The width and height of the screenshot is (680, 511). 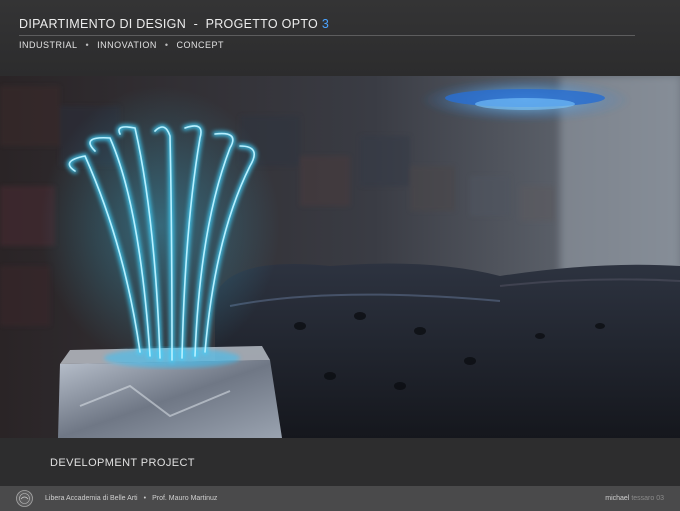 I want to click on header-divider, so click(x=327, y=35).